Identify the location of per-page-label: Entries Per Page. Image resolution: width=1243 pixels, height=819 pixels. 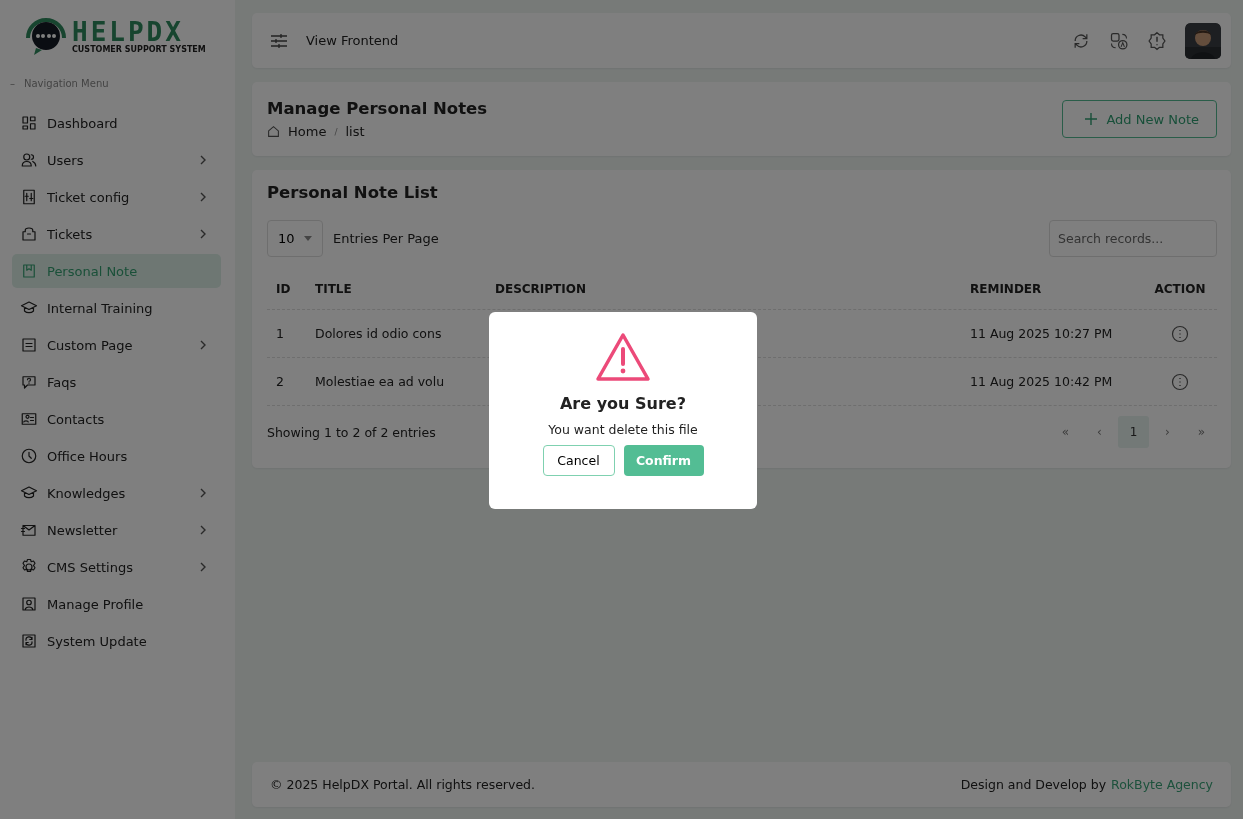
(386, 238).